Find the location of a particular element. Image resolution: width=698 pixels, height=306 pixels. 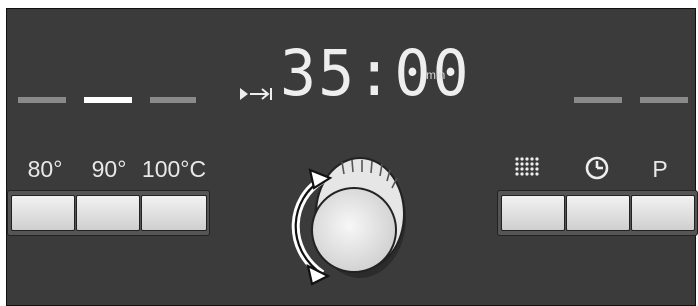

program-label: P is located at coordinates (660, 169).